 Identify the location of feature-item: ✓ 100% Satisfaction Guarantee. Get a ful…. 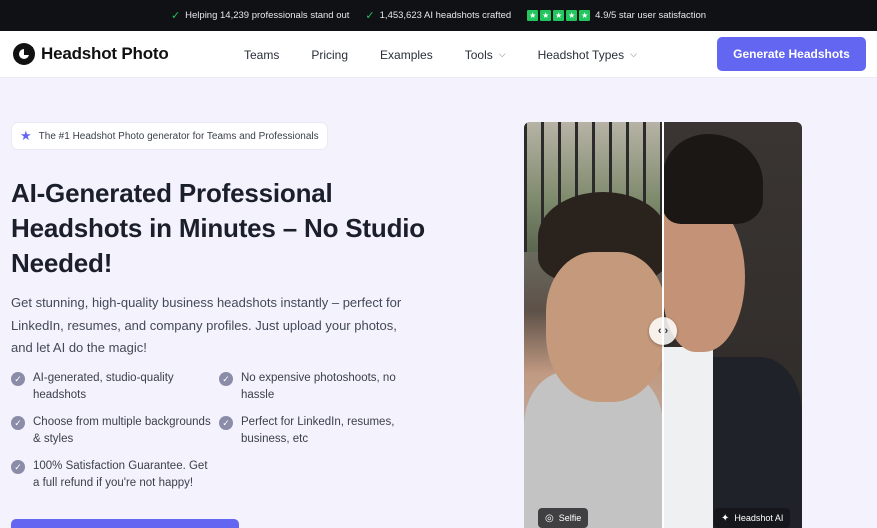
(113, 474).